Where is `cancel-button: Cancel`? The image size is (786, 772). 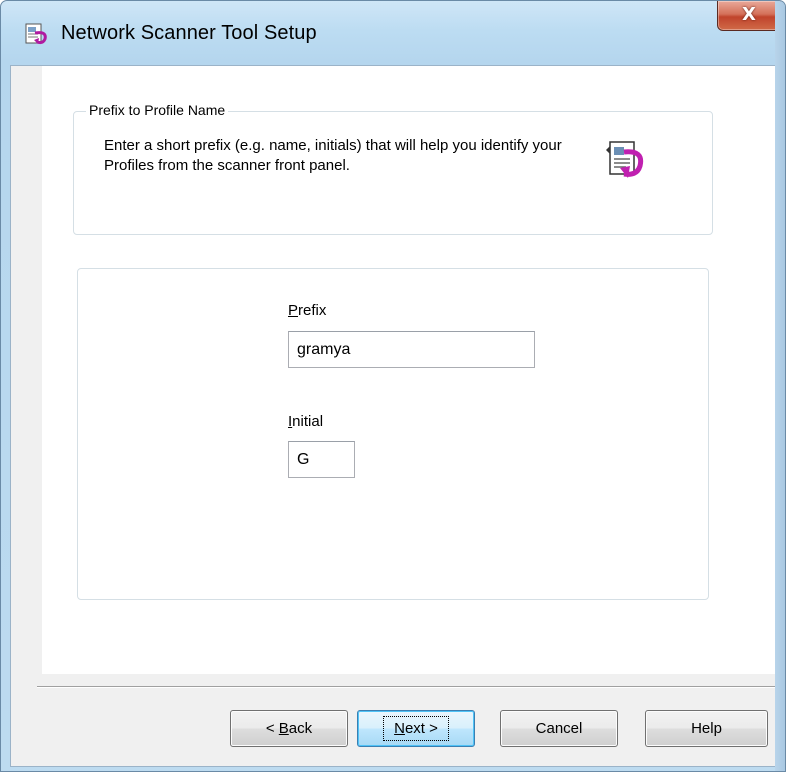 cancel-button: Cancel is located at coordinates (559, 728).